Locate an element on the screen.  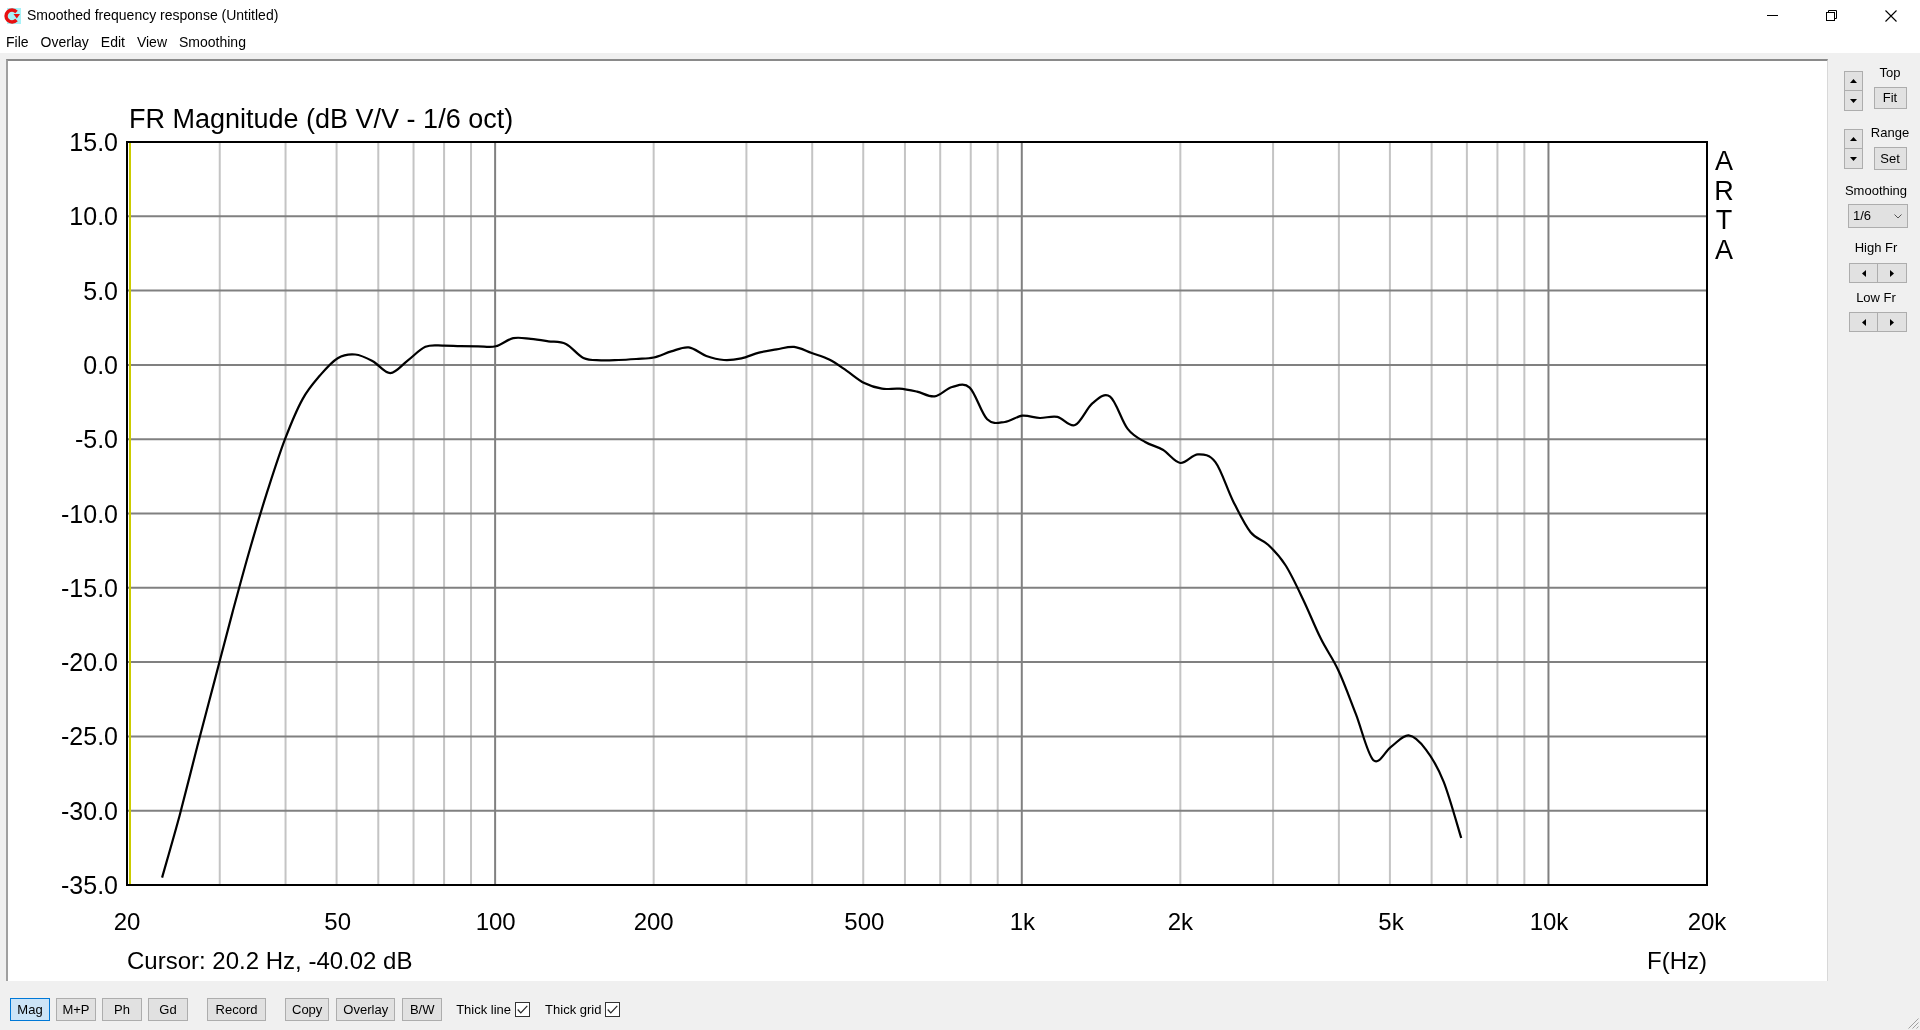
fit-button: Fit is located at coordinates (1890, 98).